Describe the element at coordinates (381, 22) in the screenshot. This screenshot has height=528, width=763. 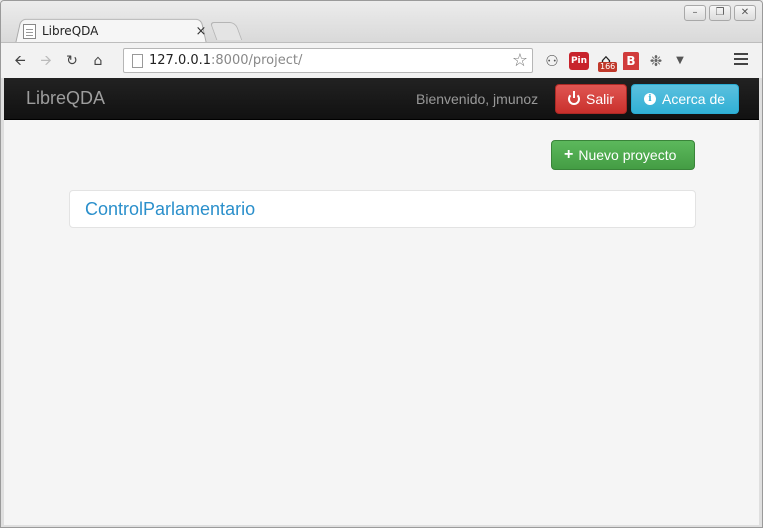
I see `title-bar: LibreQDA × – ❐ ✕` at that location.